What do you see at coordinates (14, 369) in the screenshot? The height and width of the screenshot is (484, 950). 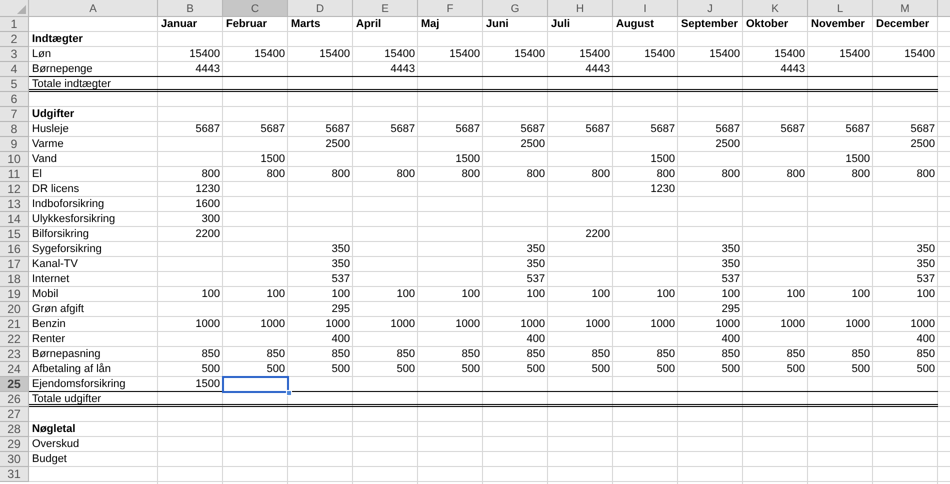 I see `row-header: 24` at bounding box center [14, 369].